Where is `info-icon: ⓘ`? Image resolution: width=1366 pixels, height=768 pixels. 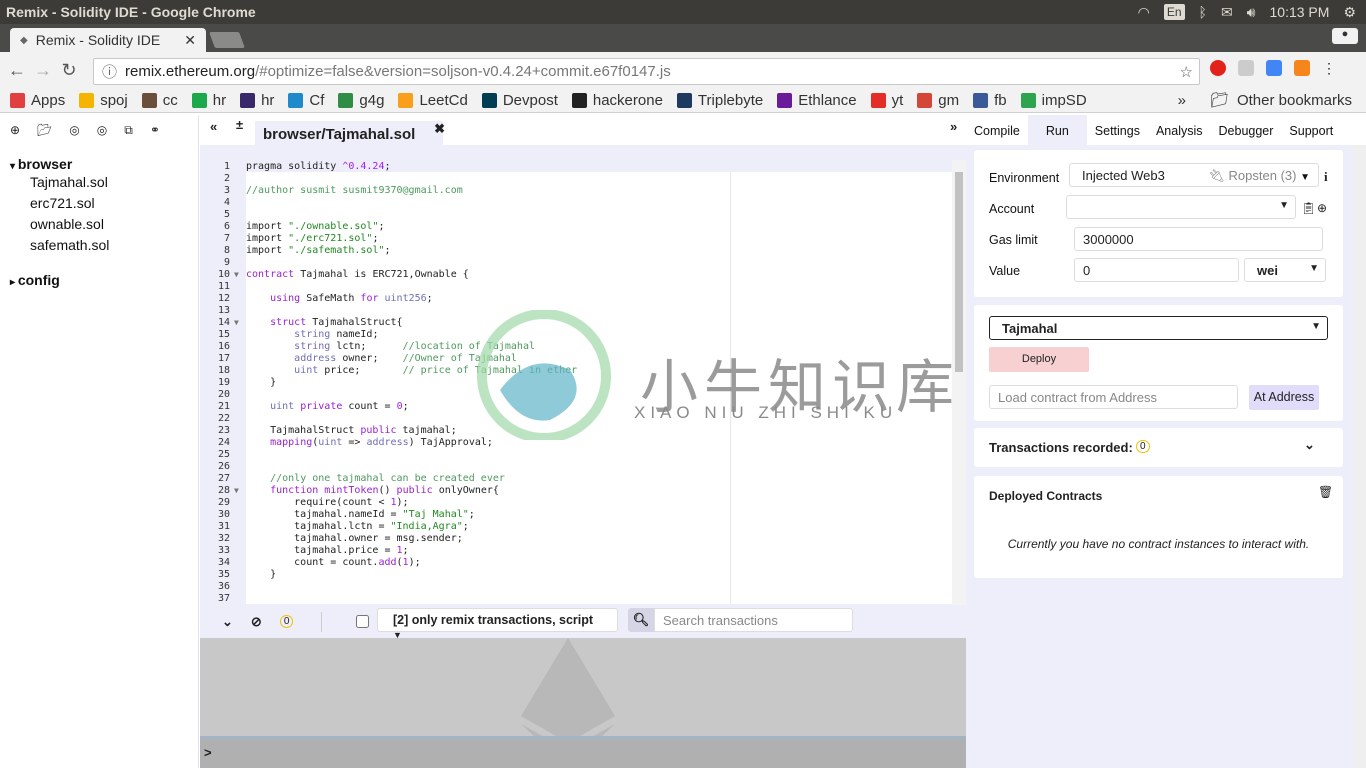 info-icon: ⓘ is located at coordinates (109, 71).